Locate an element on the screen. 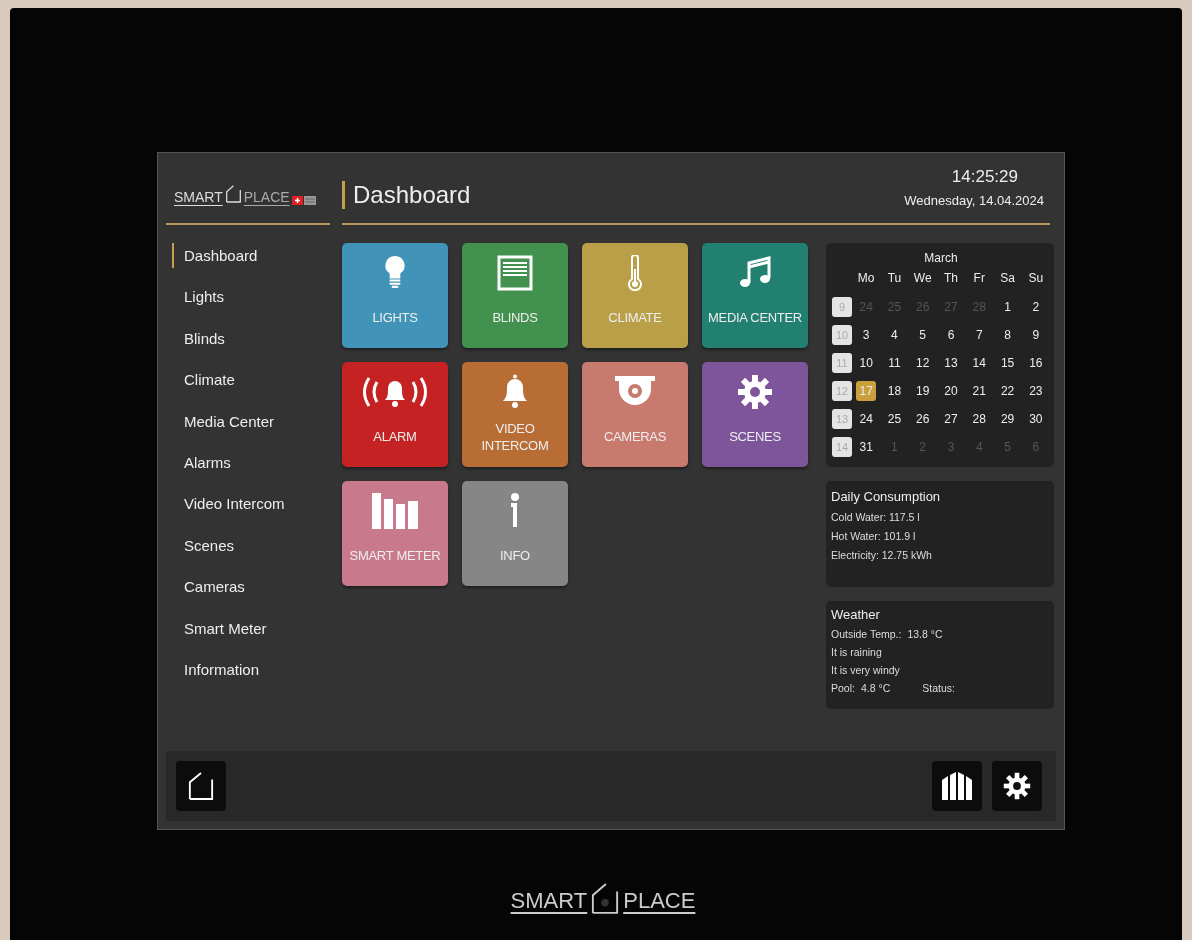  calendar-day: 29 is located at coordinates (1007, 419).